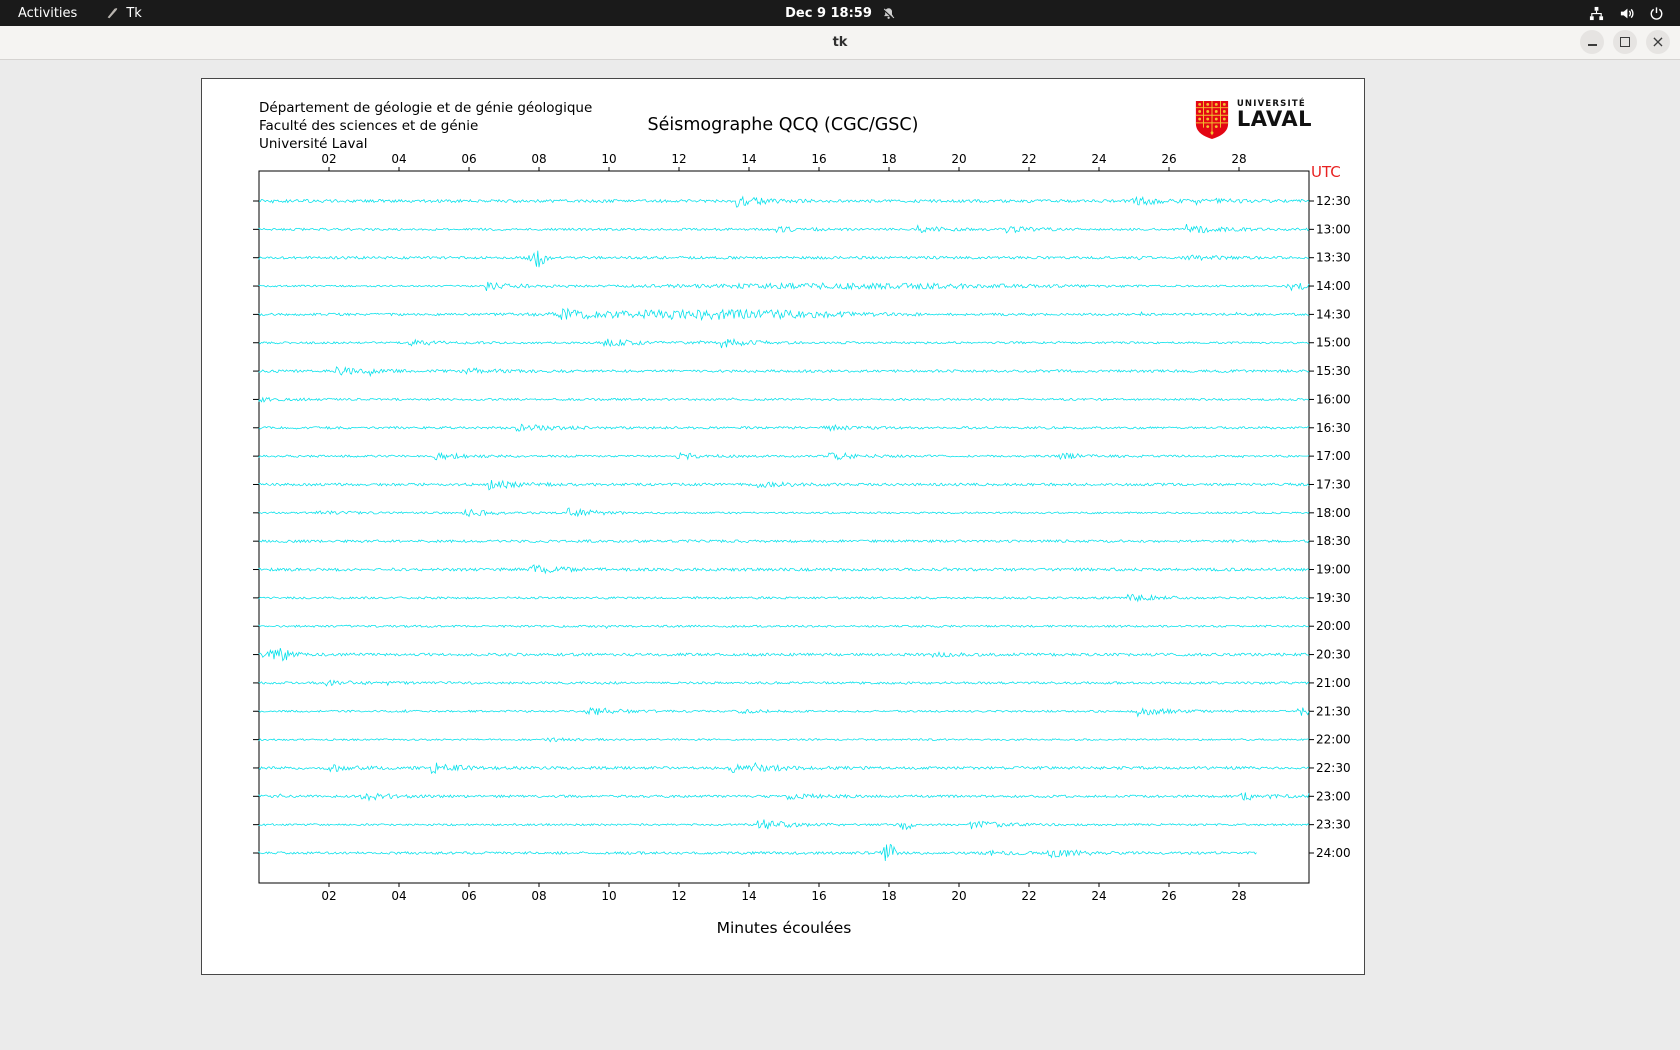 The width and height of the screenshot is (1680, 1050). Describe the element at coordinates (123, 13) in the screenshot. I see `focused-app-menu: Tk` at that location.